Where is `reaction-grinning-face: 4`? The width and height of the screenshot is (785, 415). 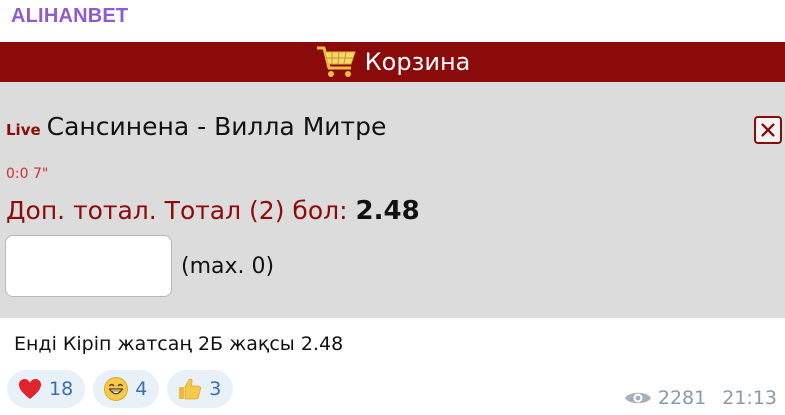 reaction-grinning-face: 4 is located at coordinates (126, 389).